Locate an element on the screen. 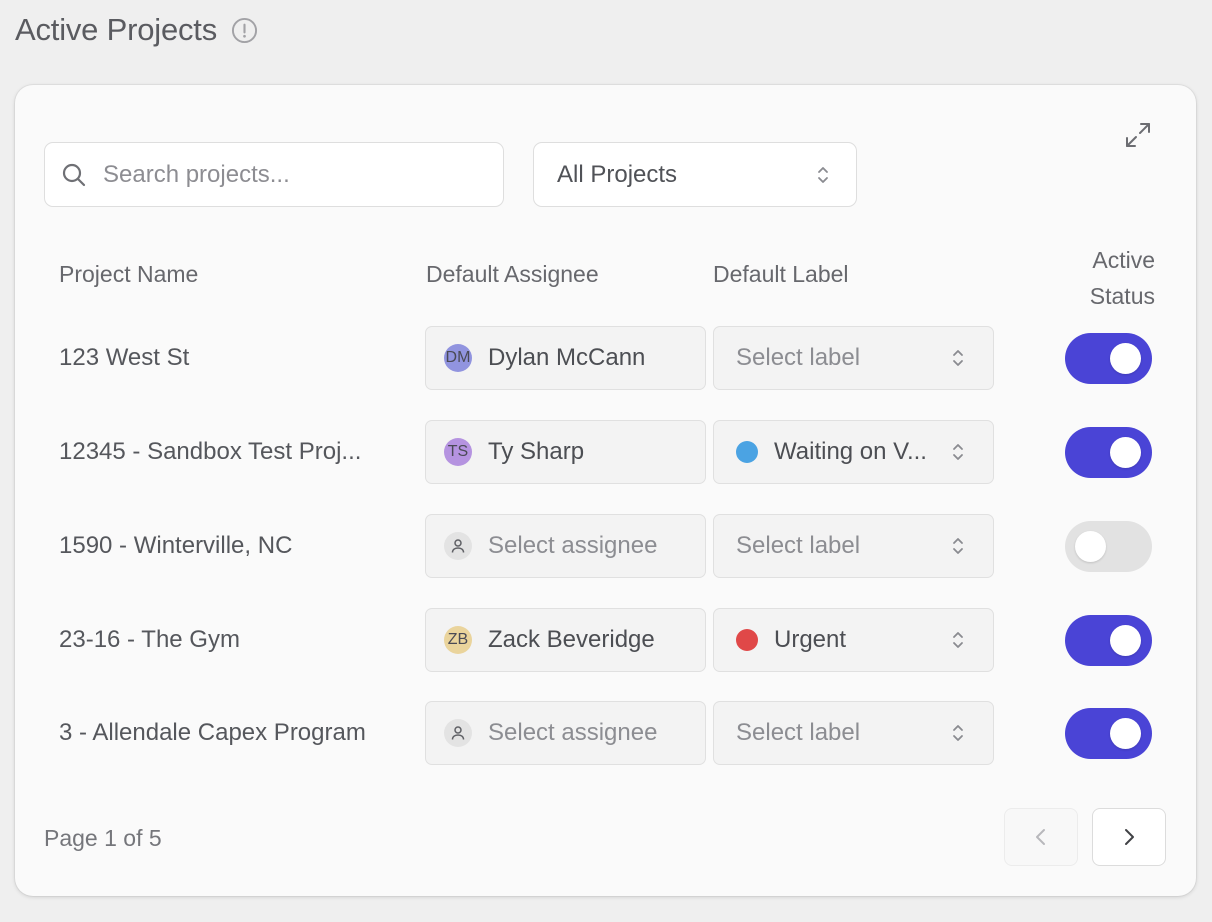 This screenshot has width=1212, height=922. chevron-left-icon is located at coordinates (1040, 837).